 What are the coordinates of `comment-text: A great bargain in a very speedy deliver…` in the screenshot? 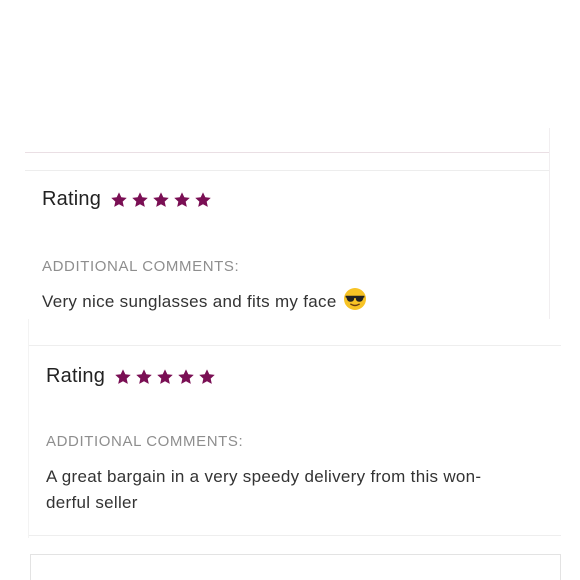 It's located at (298, 490).